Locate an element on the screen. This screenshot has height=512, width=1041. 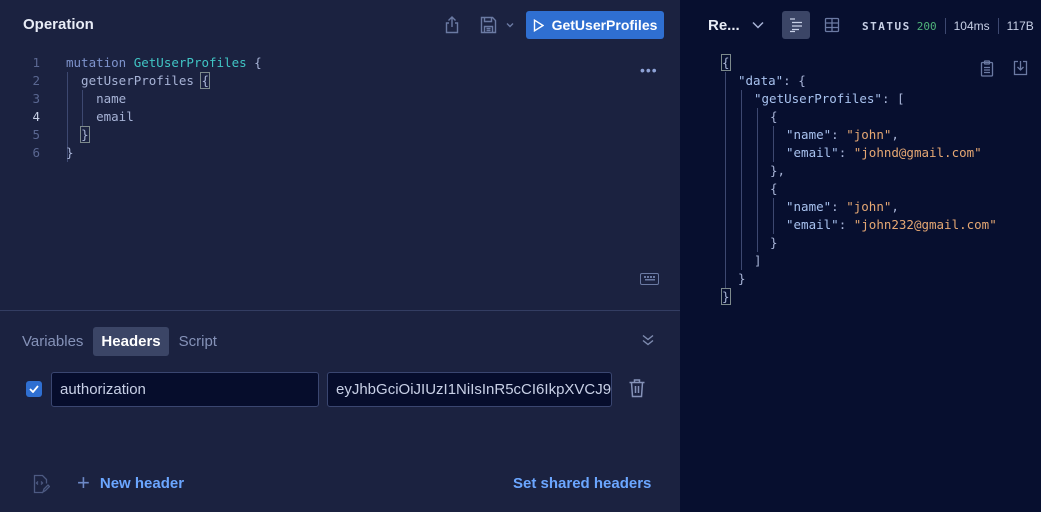
run-button-label: GetUserProfiles is located at coordinates (604, 25).